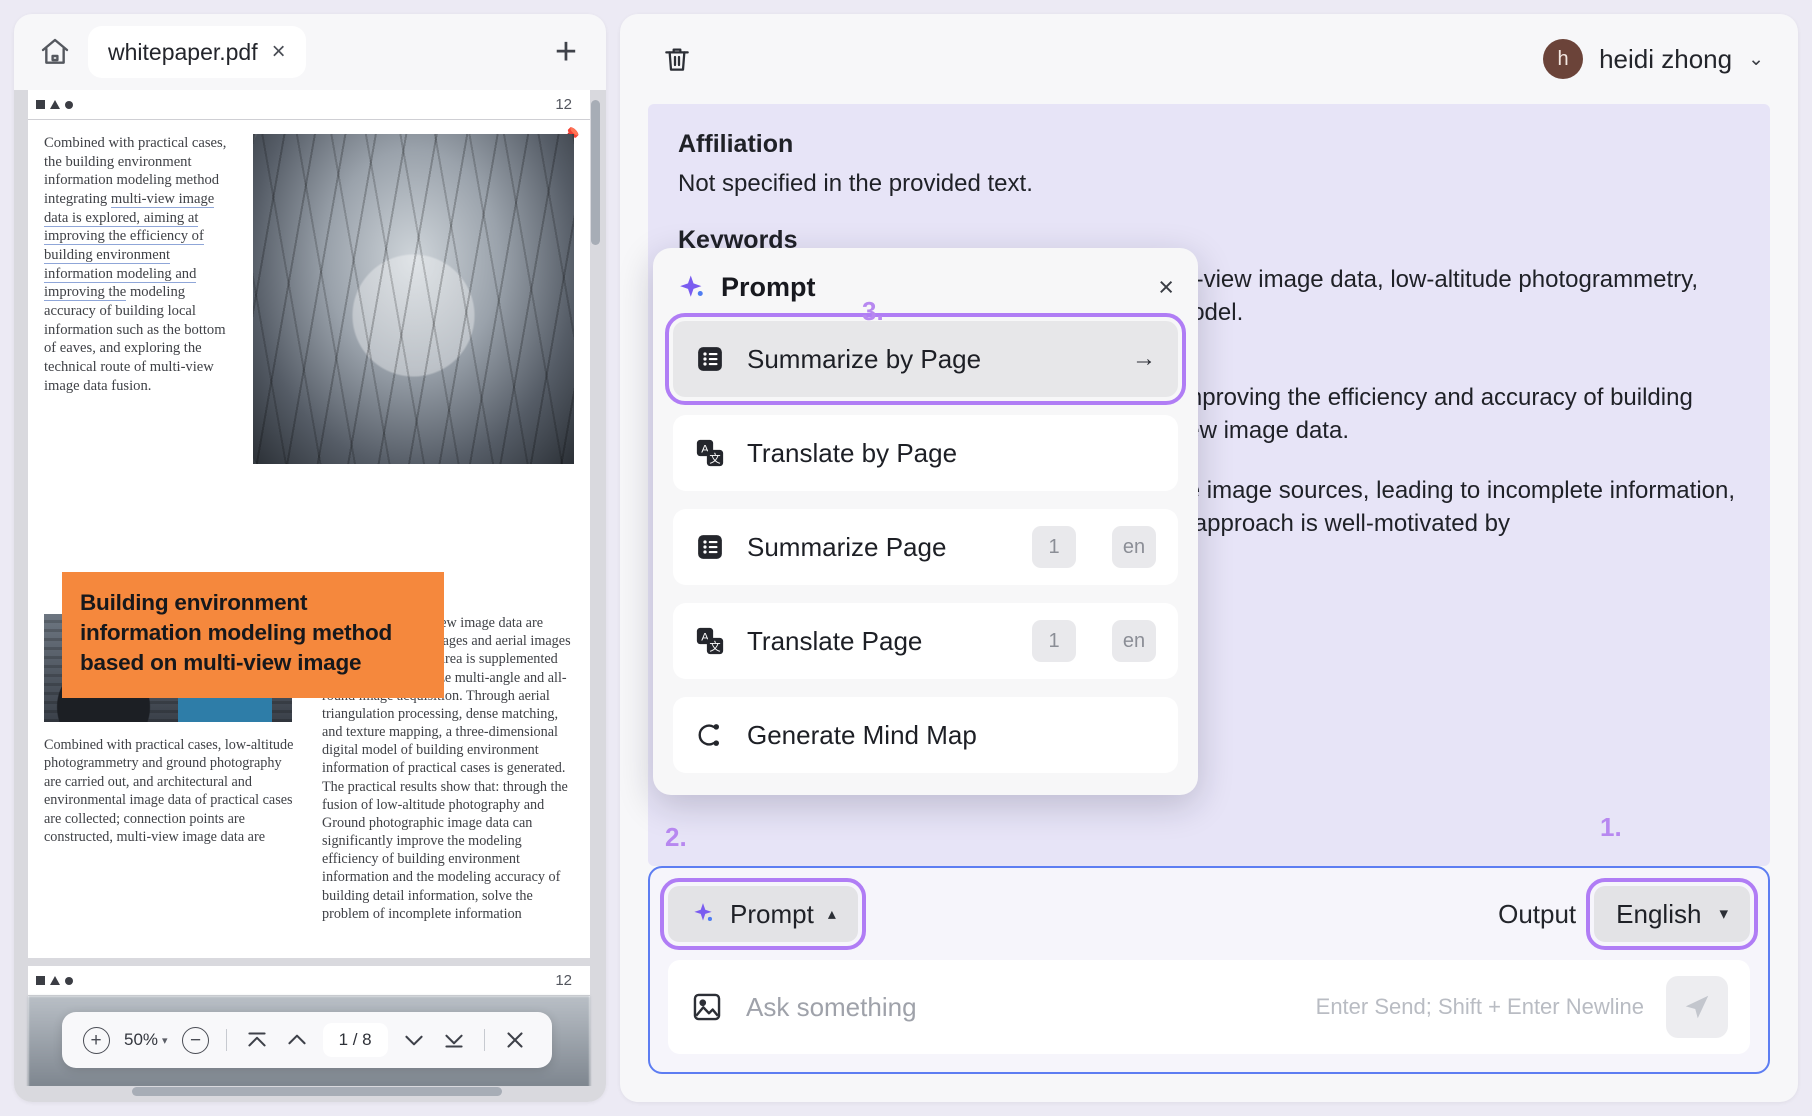  I want to click on pdf-horizontal-scrollbar, so click(317, 1091).